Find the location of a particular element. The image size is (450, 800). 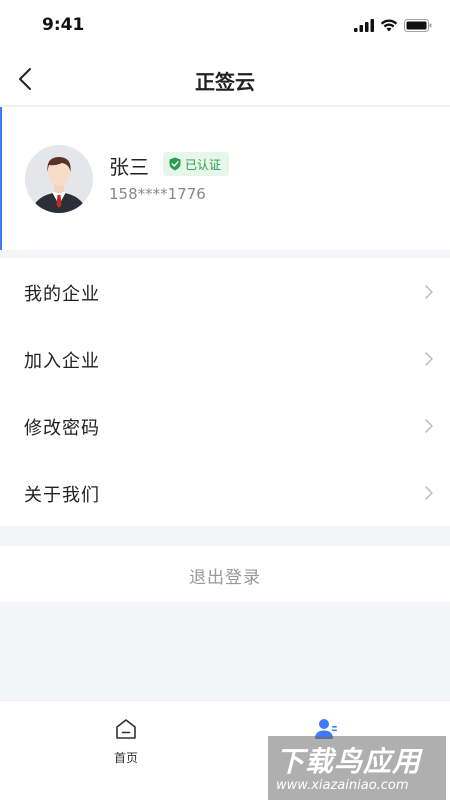

user-name: 张三 is located at coordinates (129, 167).